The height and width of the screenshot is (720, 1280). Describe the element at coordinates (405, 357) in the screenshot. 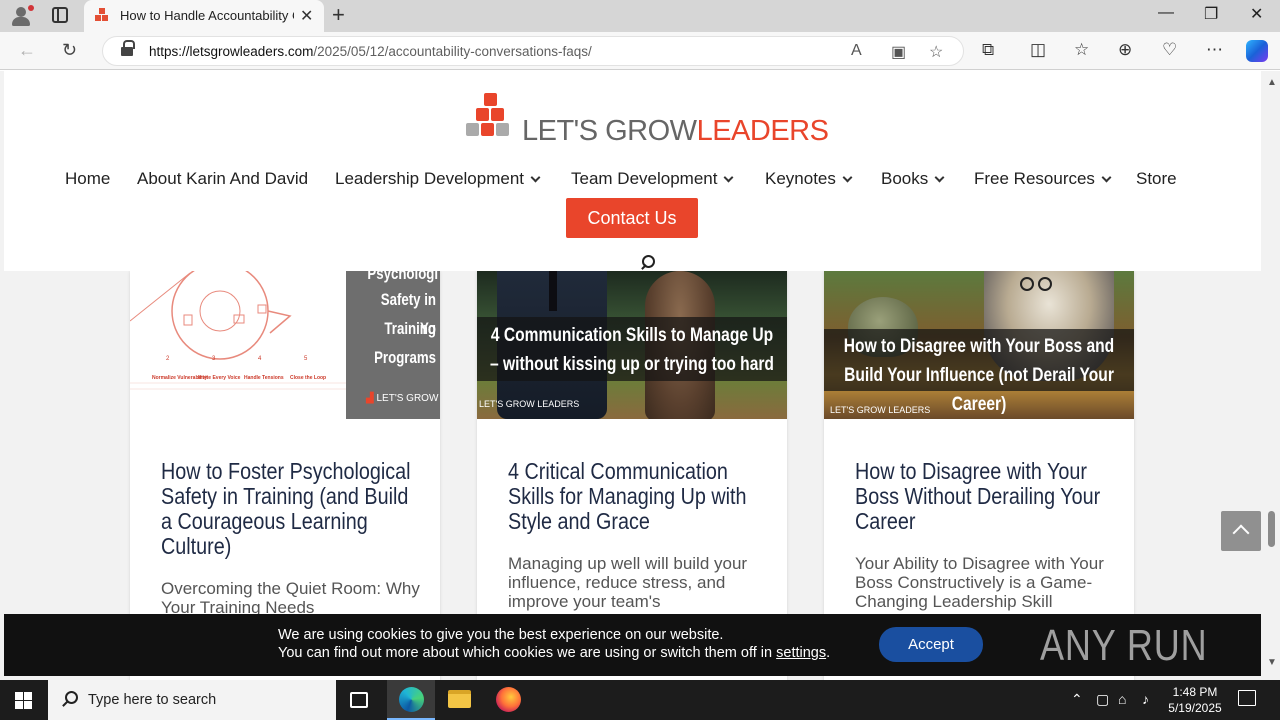

I see `image-title-line: Programs` at that location.